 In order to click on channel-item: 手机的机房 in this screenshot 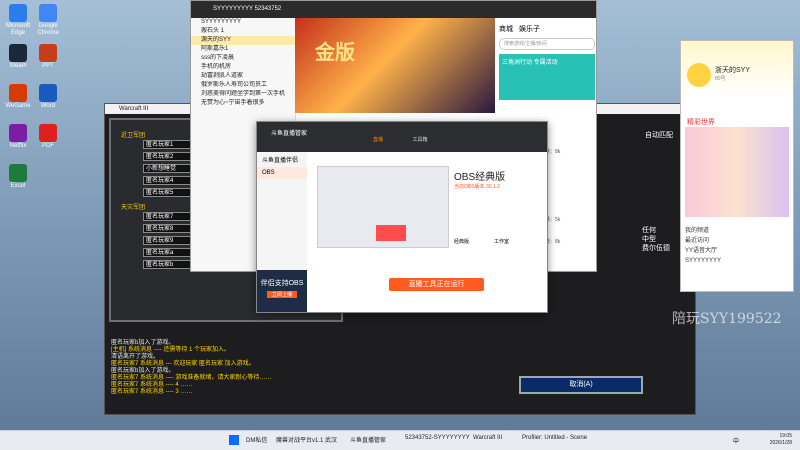, I will do `click(243, 67)`.